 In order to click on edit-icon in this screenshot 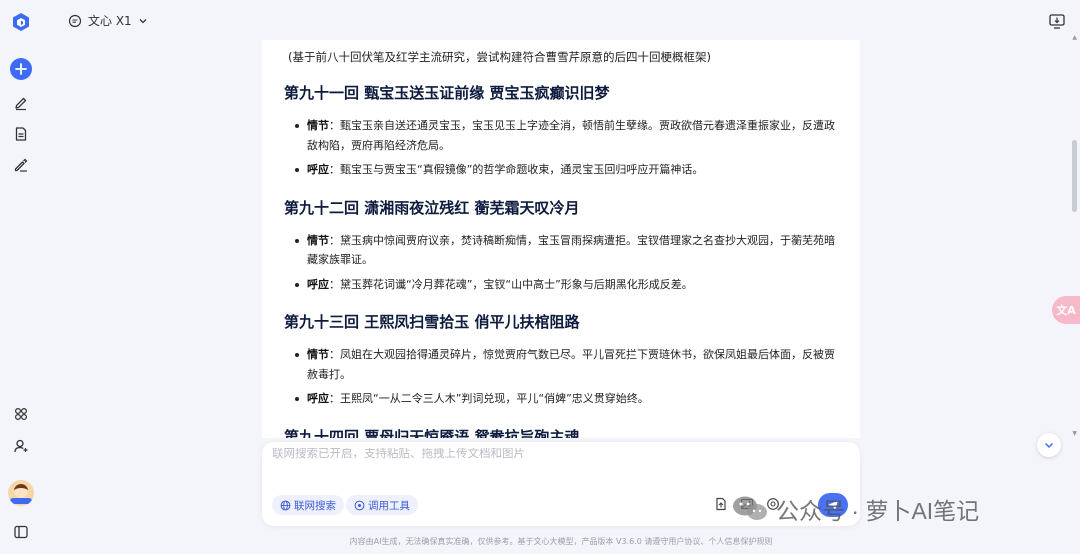, I will do `click(21, 103)`.